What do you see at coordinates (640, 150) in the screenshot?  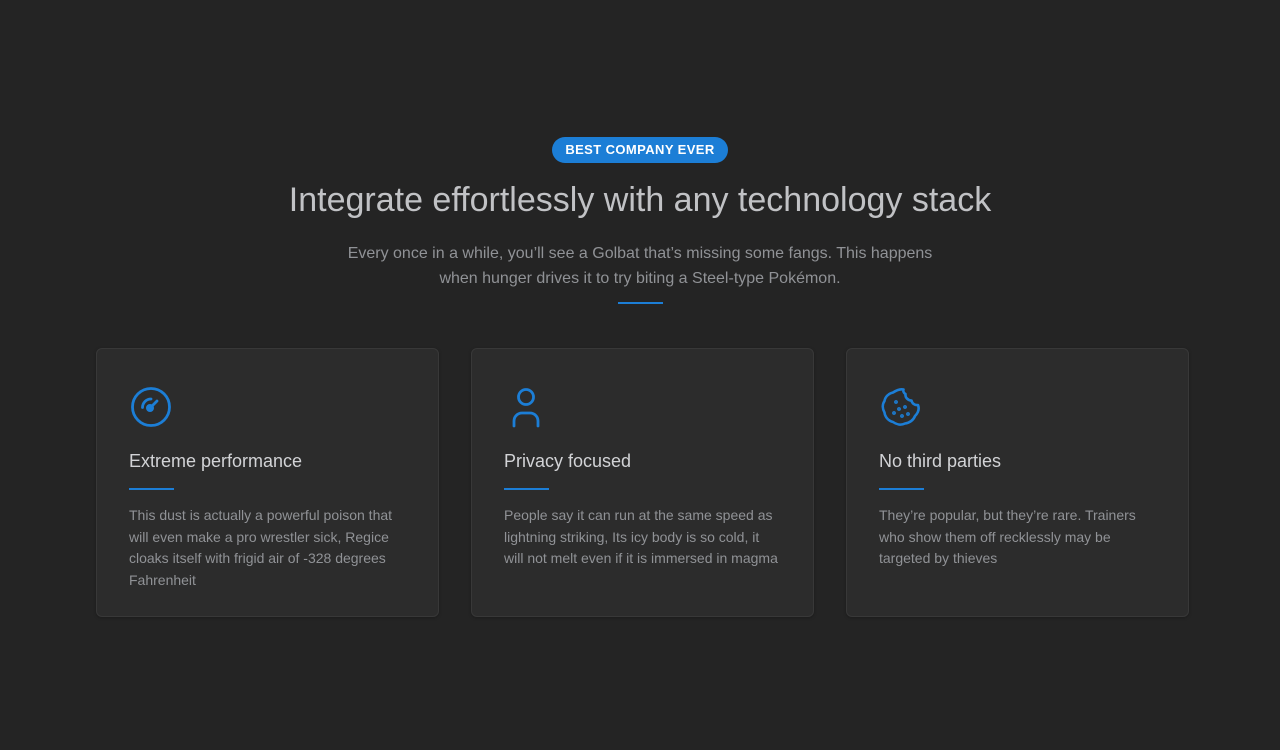 I see `company-badge: BEST COMPANY EVER` at bounding box center [640, 150].